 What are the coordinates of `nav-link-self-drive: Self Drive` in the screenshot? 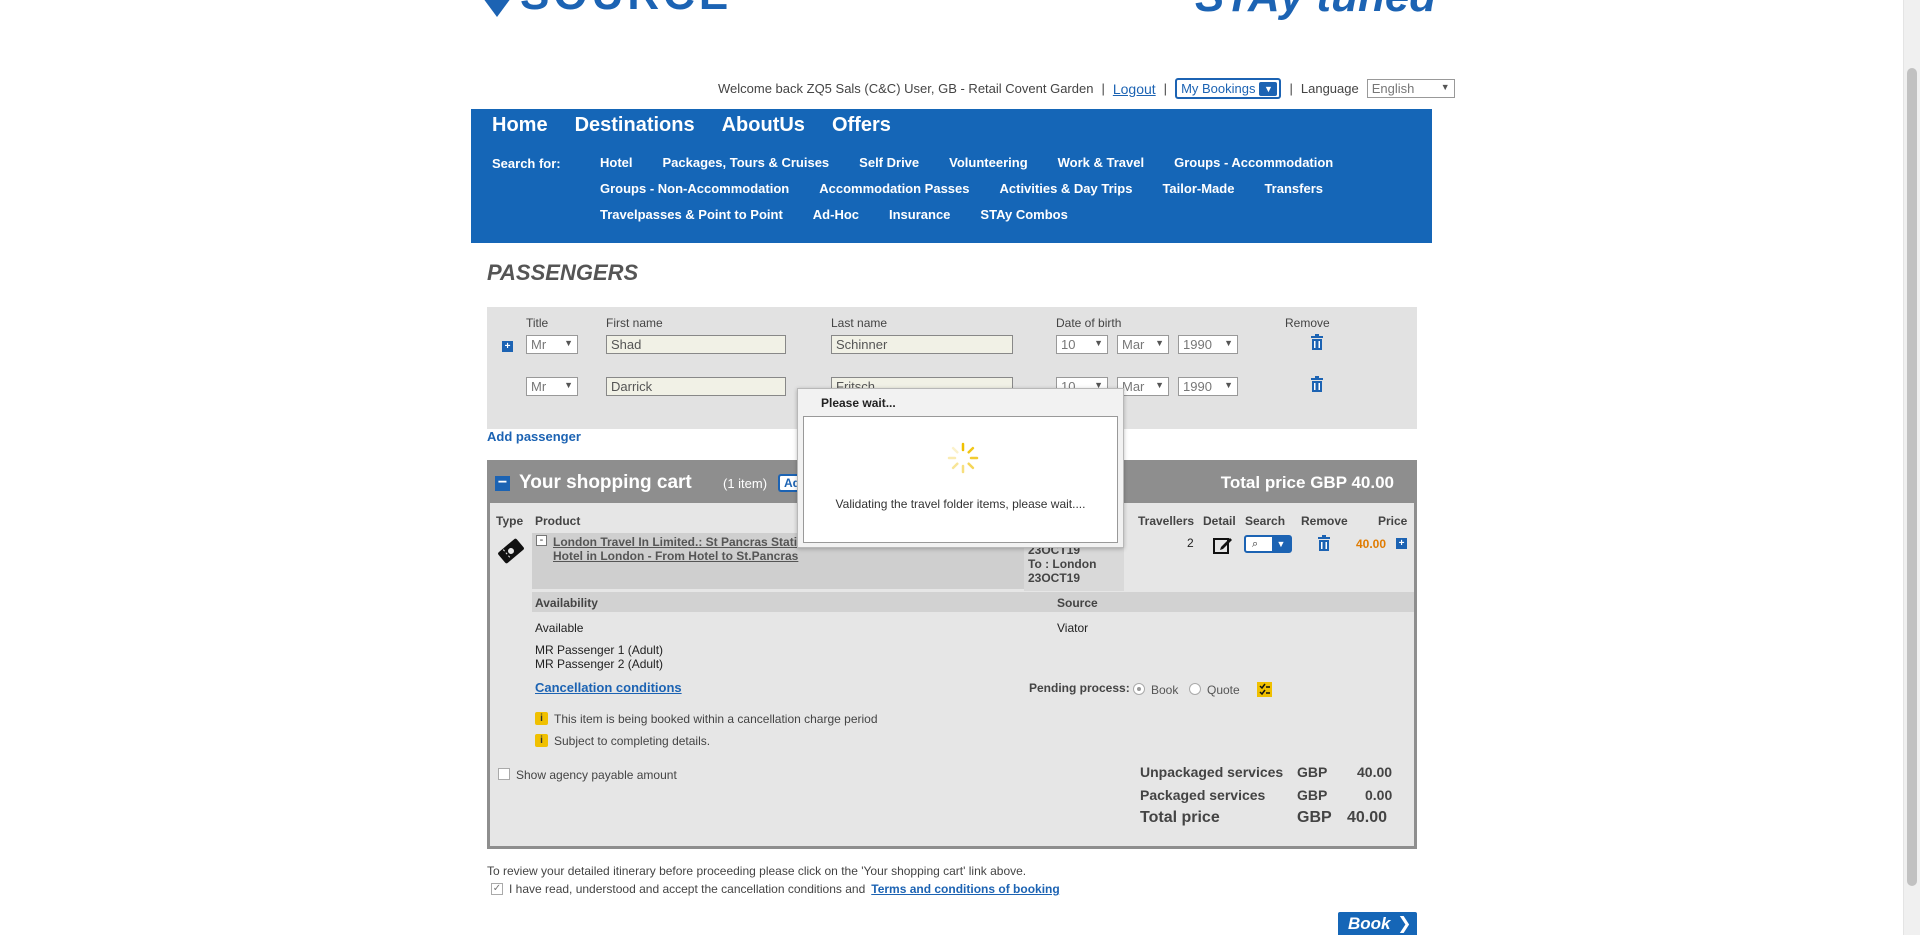 It's located at (889, 162).